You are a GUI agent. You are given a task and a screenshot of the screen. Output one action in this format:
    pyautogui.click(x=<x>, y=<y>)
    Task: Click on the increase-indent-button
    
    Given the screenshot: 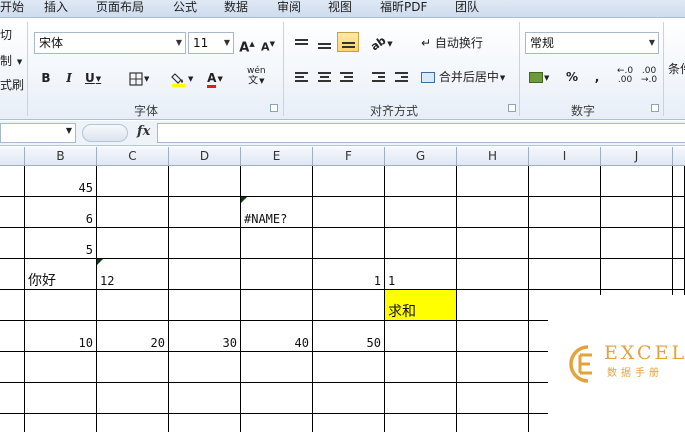 What is the action you would take?
    pyautogui.click(x=401, y=76)
    